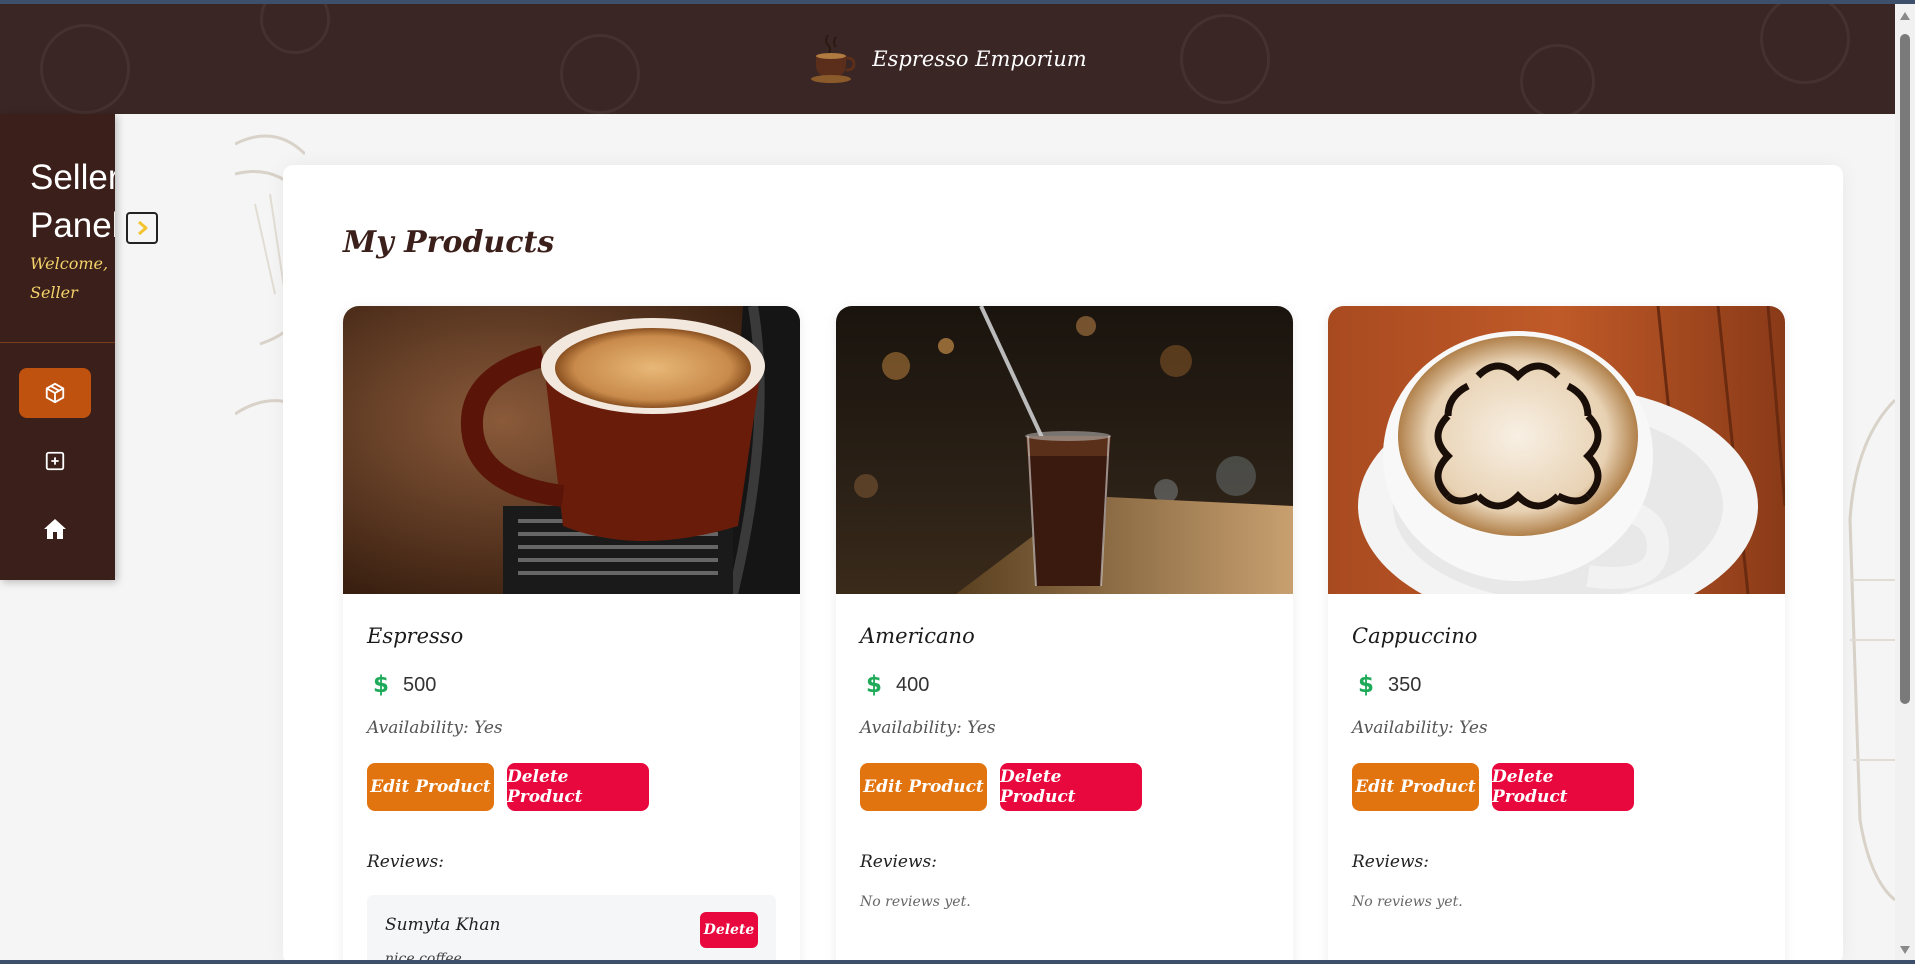  I want to click on seller-sidebar: Seller Panel Welcome, Seller, so click(57, 347).